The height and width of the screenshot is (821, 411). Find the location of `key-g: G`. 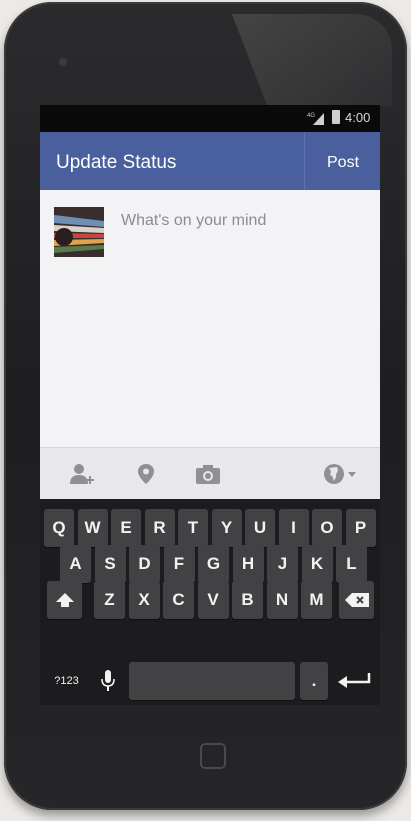

key-g: G is located at coordinates (213, 564).